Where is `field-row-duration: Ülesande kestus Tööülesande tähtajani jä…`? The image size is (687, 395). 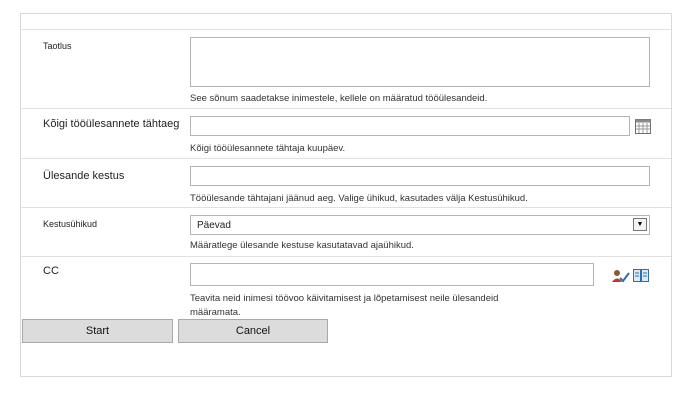
field-row-duration: Ülesande kestus Tööülesande tähtajani jä… is located at coordinates (346, 183).